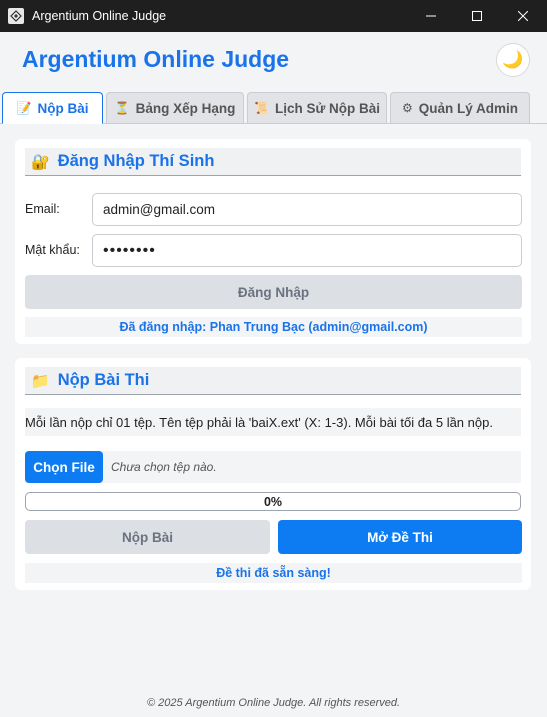  What do you see at coordinates (273, 292) in the screenshot?
I see `login-button: Đăng Nhập` at bounding box center [273, 292].